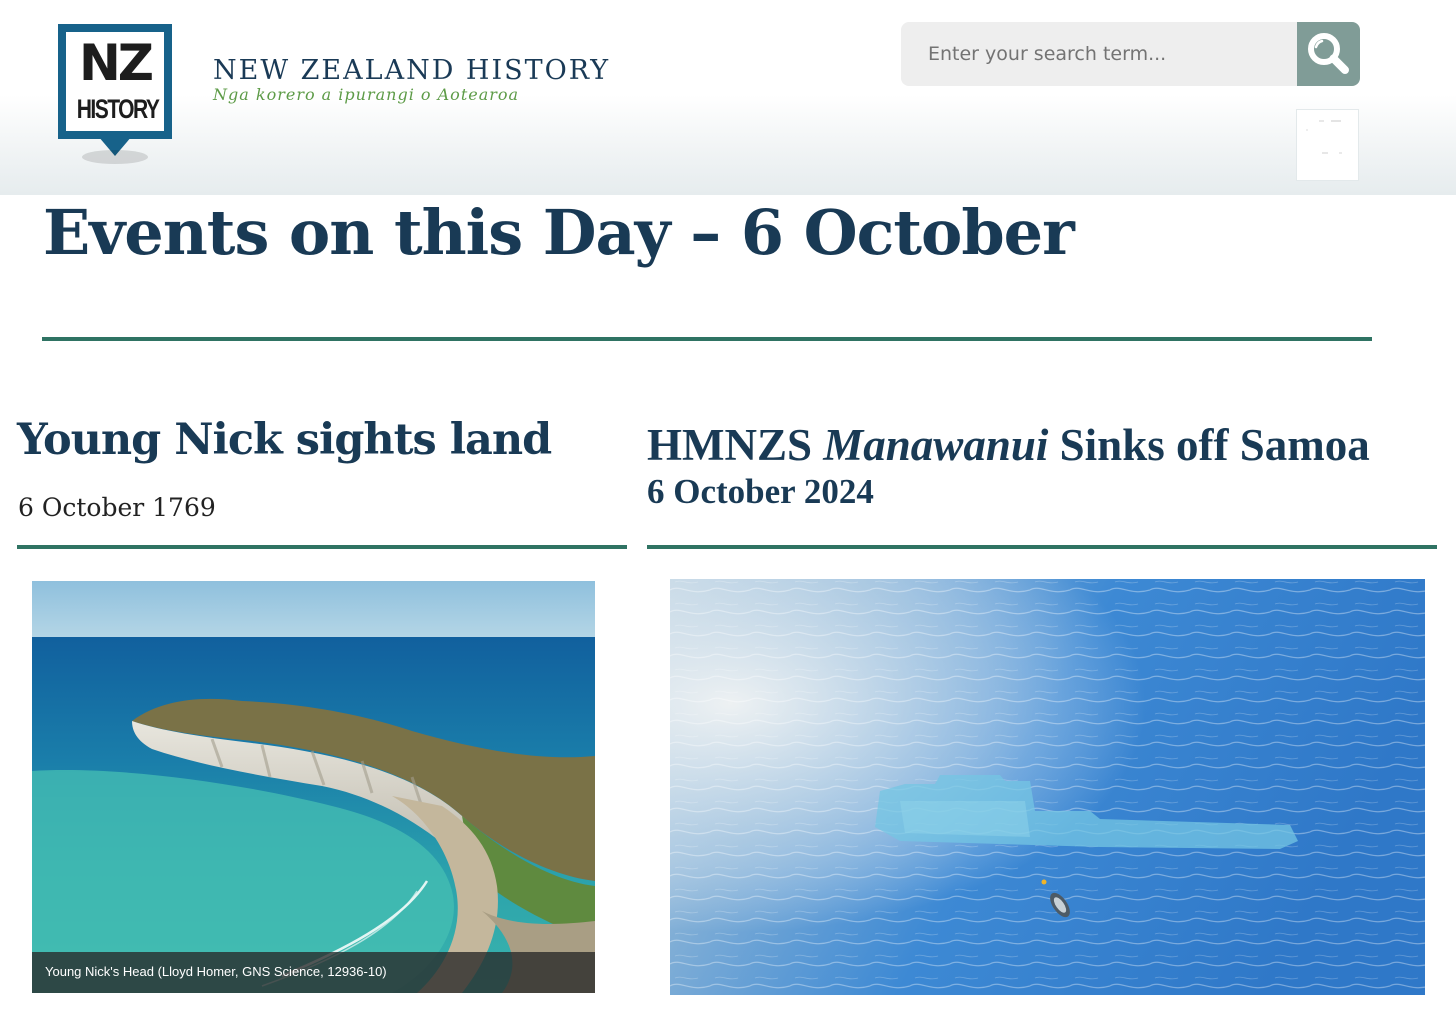 The image size is (1456, 1017). I want to click on title-divider, so click(707, 339).